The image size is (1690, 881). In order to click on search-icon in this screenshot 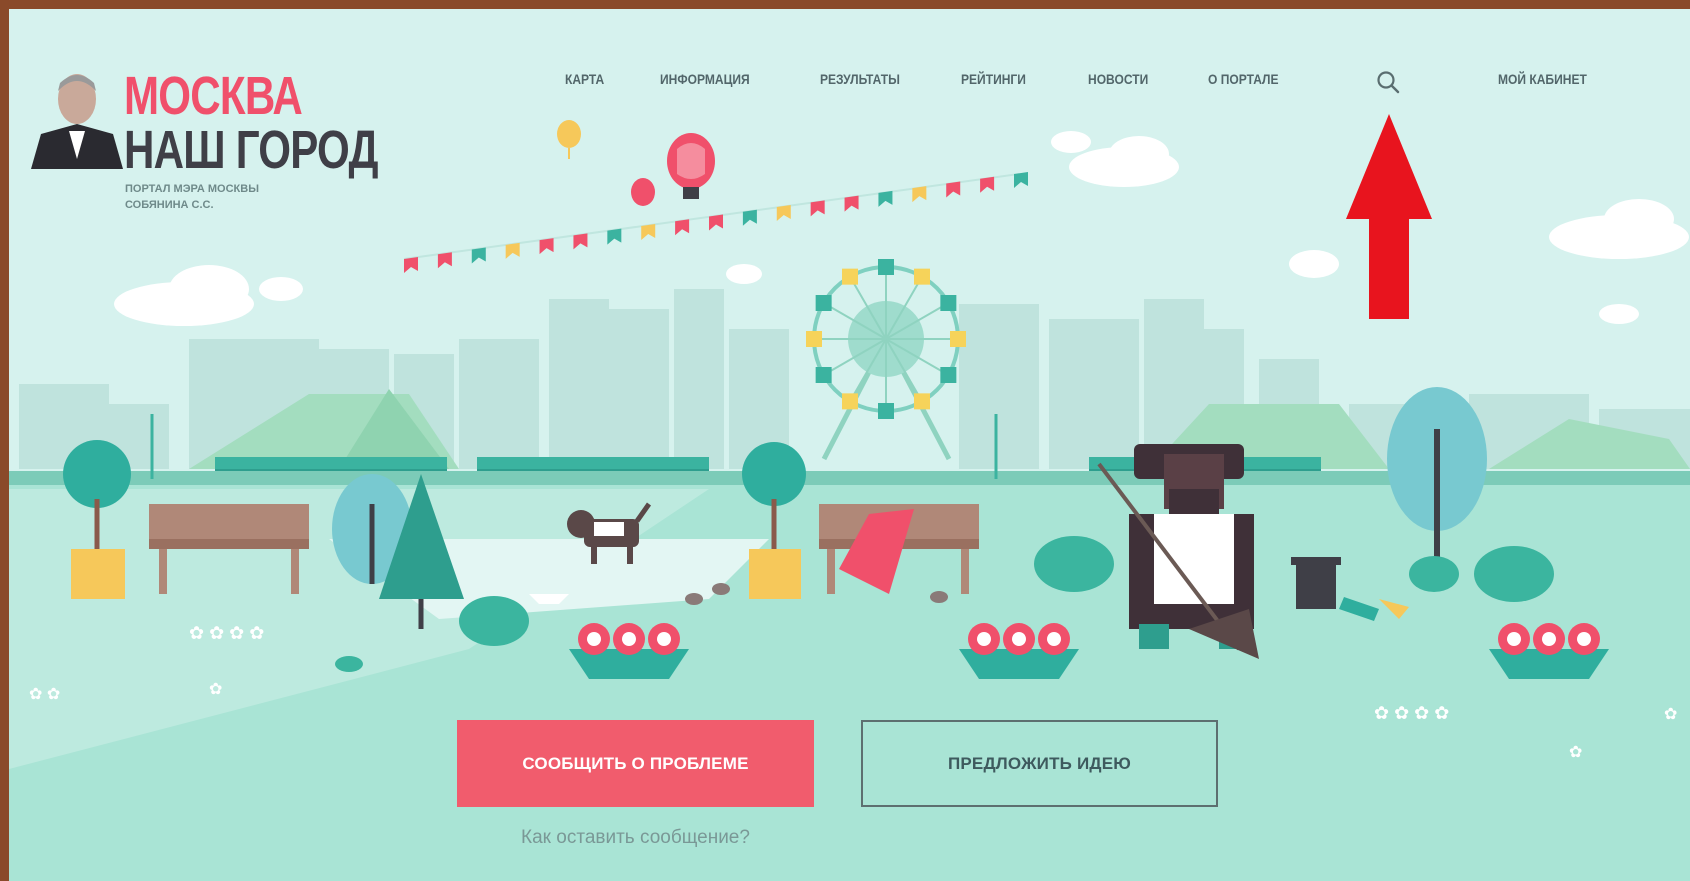, I will do `click(1388, 82)`.